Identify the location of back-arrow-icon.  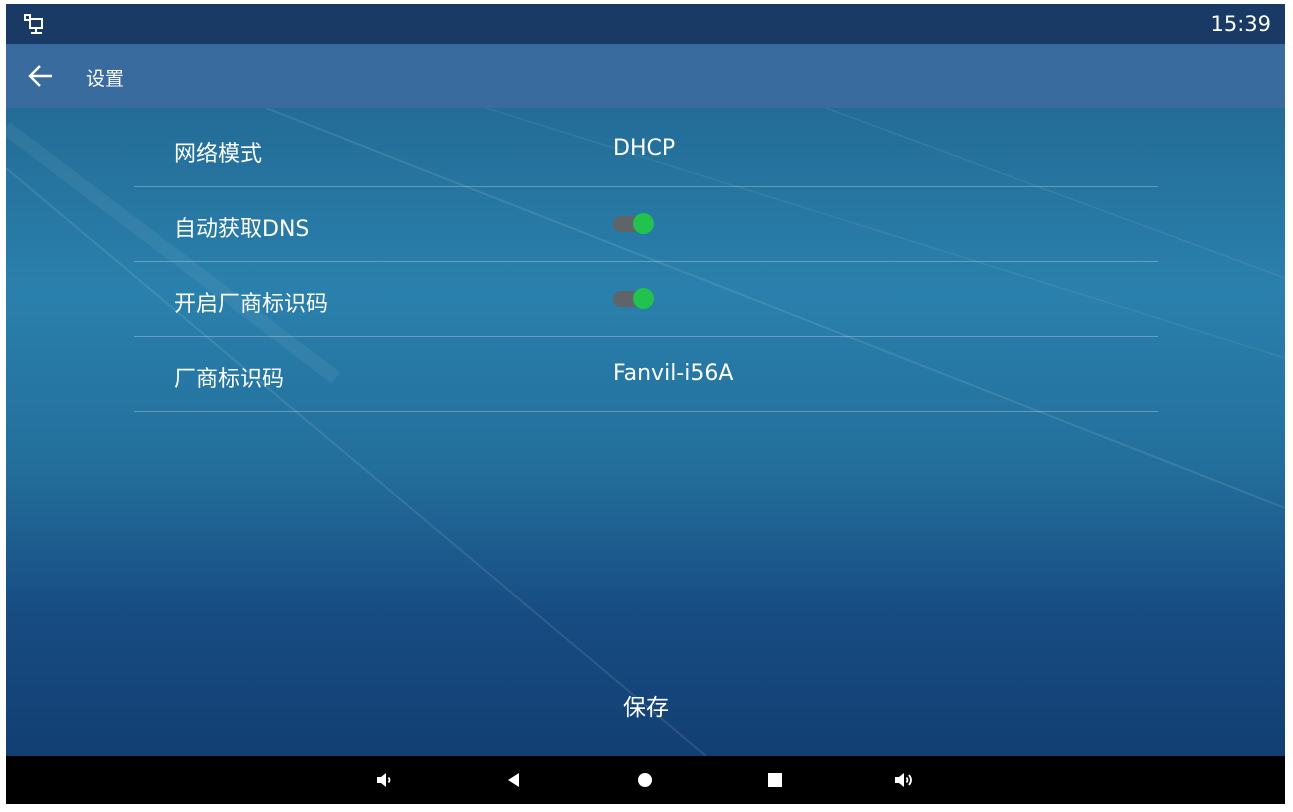
(40, 76).